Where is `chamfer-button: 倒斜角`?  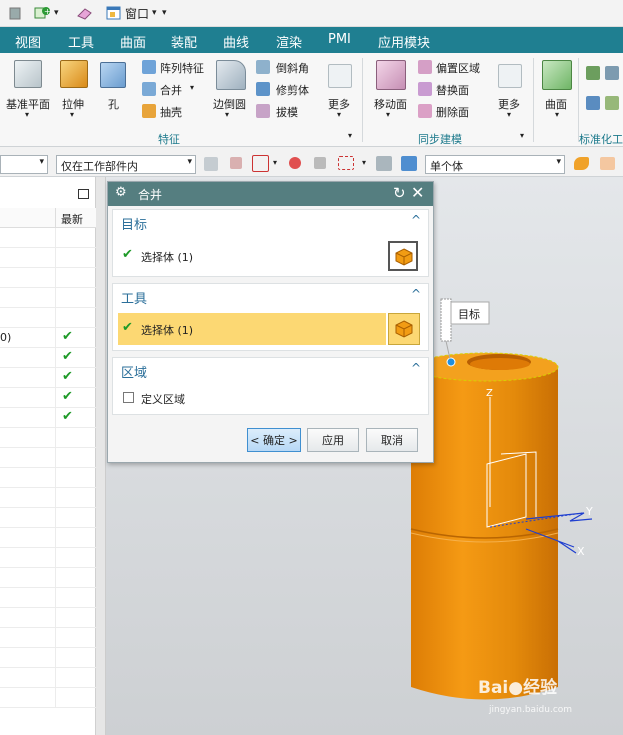 chamfer-button: 倒斜角 is located at coordinates (292, 68).